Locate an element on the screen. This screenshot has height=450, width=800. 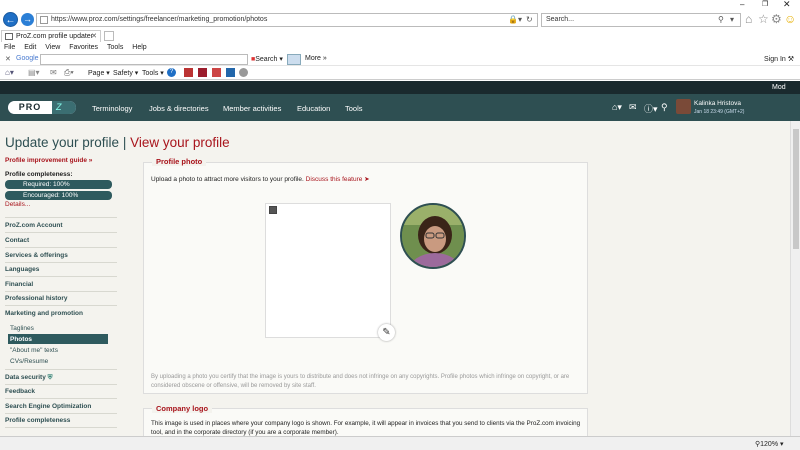
sidebar-item-about-me: "About me" texts is located at coordinates (34, 350).